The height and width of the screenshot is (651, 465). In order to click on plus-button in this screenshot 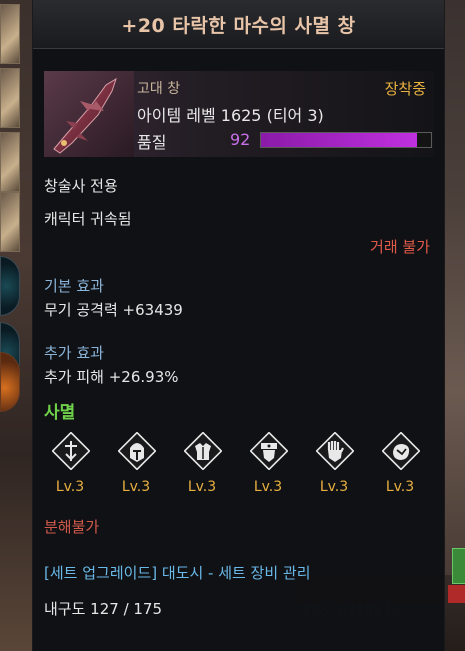, I will do `click(458, 566)`.